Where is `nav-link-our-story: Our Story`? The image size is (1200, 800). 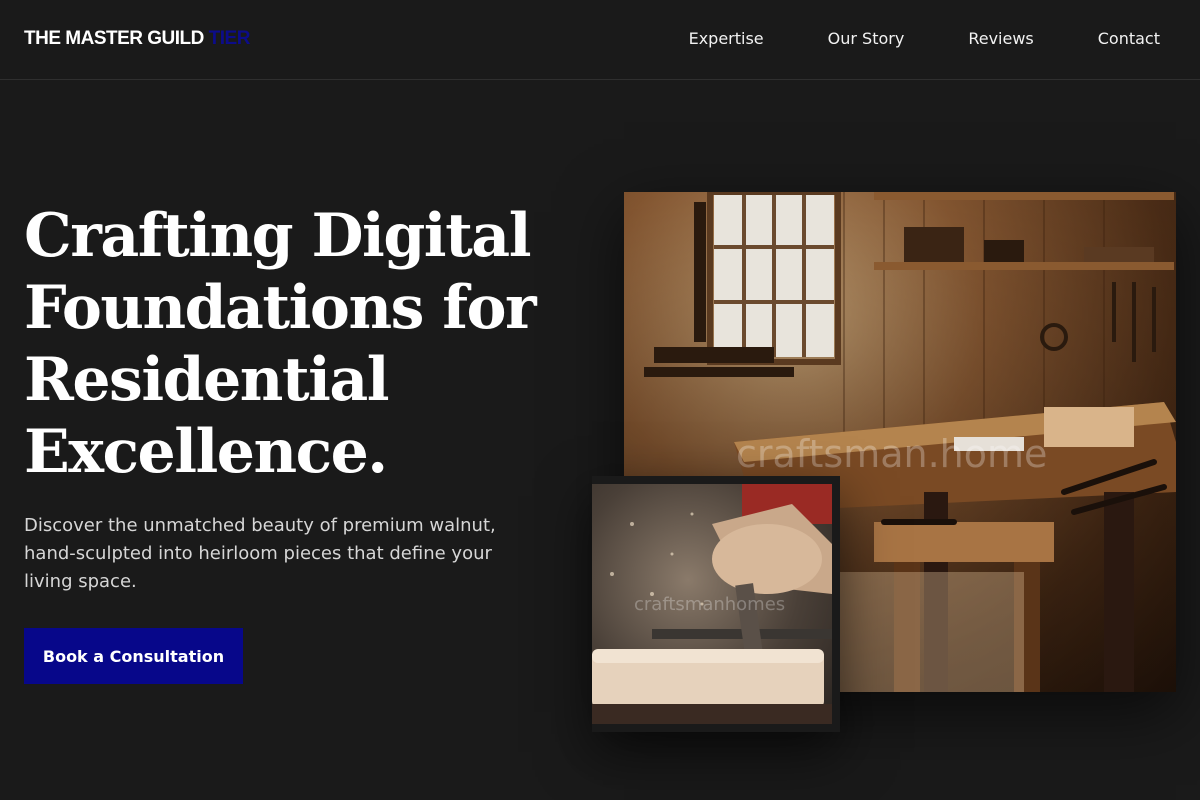
nav-link-our-story: Our Story is located at coordinates (866, 38).